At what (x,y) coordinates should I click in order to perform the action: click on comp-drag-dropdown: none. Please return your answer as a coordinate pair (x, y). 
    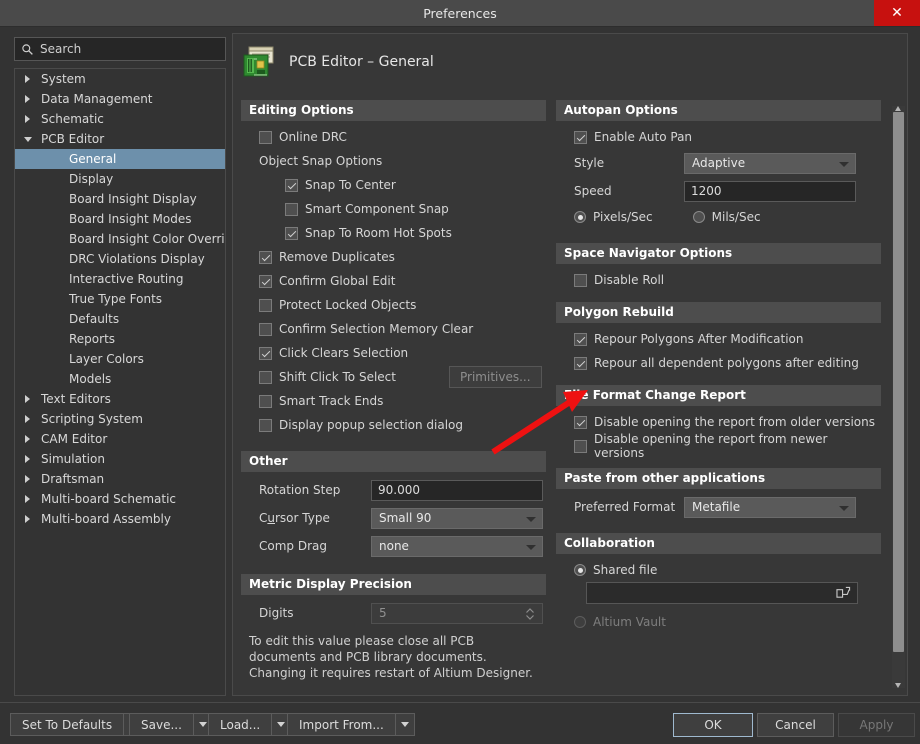
    Looking at the image, I should click on (457, 546).